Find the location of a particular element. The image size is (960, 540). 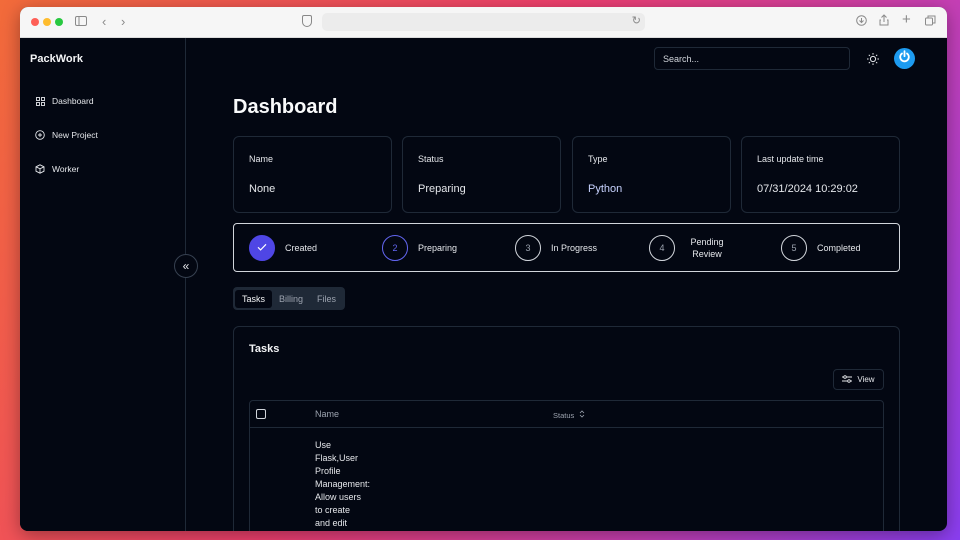

info-card-status: Status Preparing is located at coordinates (481, 174).